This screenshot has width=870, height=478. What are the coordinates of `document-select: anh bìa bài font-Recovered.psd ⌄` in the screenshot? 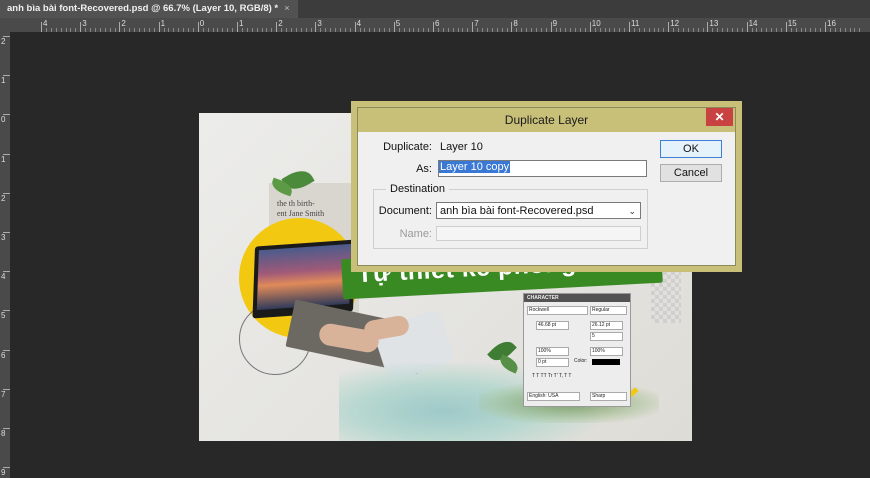 It's located at (538, 210).